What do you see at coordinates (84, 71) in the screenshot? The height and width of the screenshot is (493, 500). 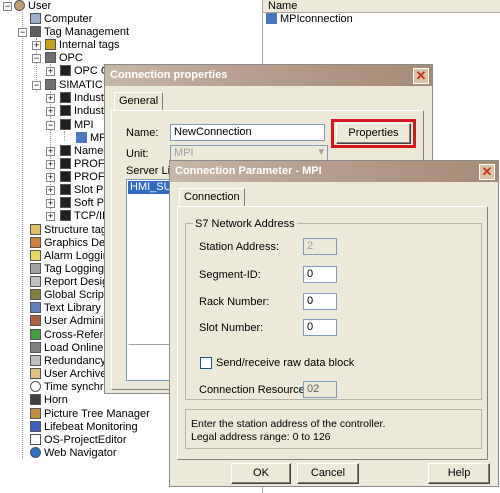 I see `tree-item-opc-group: OPC G` at bounding box center [84, 71].